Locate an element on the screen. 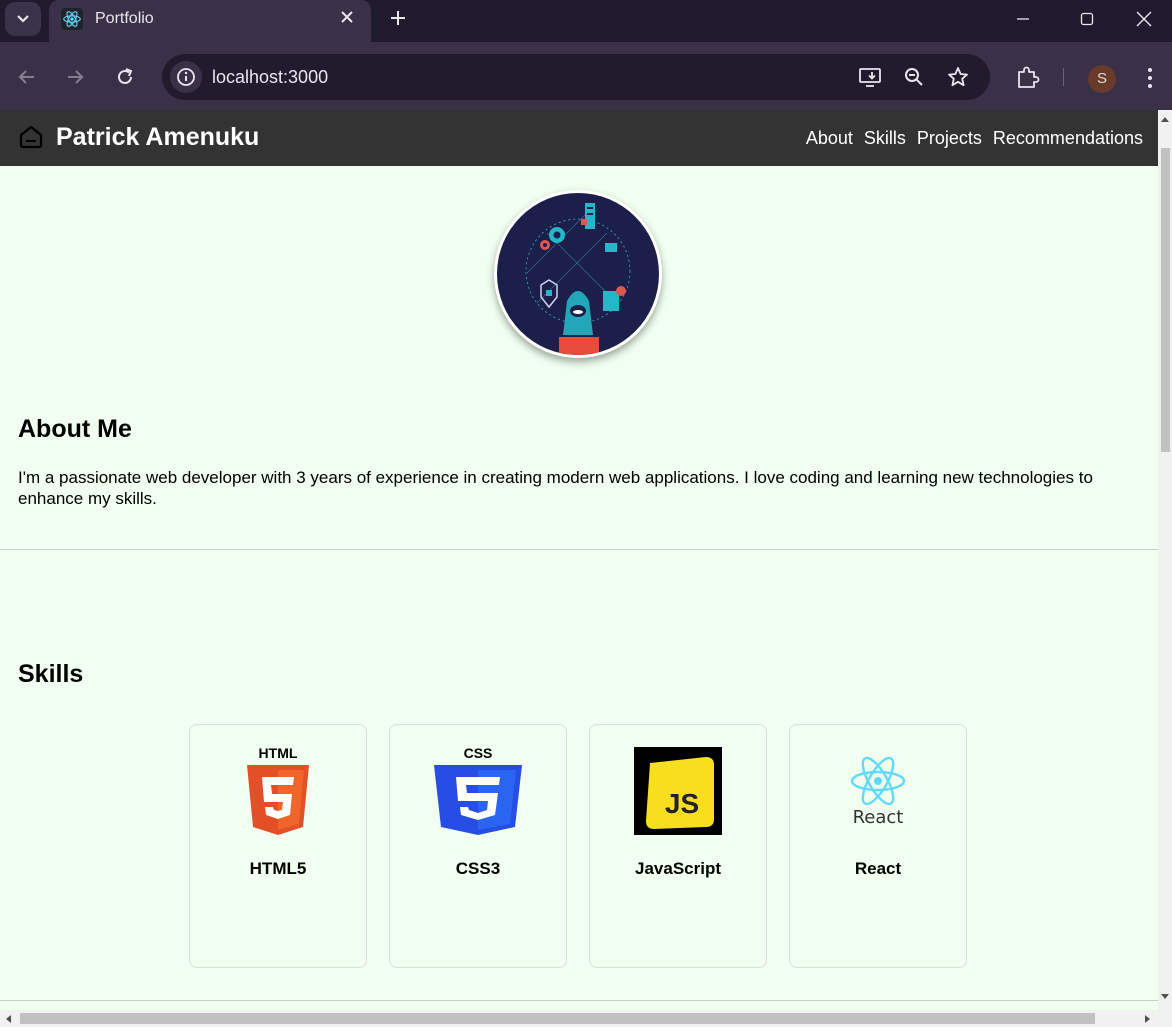 This screenshot has width=1172, height=1027. tab-title: Portfolio is located at coordinates (124, 18).